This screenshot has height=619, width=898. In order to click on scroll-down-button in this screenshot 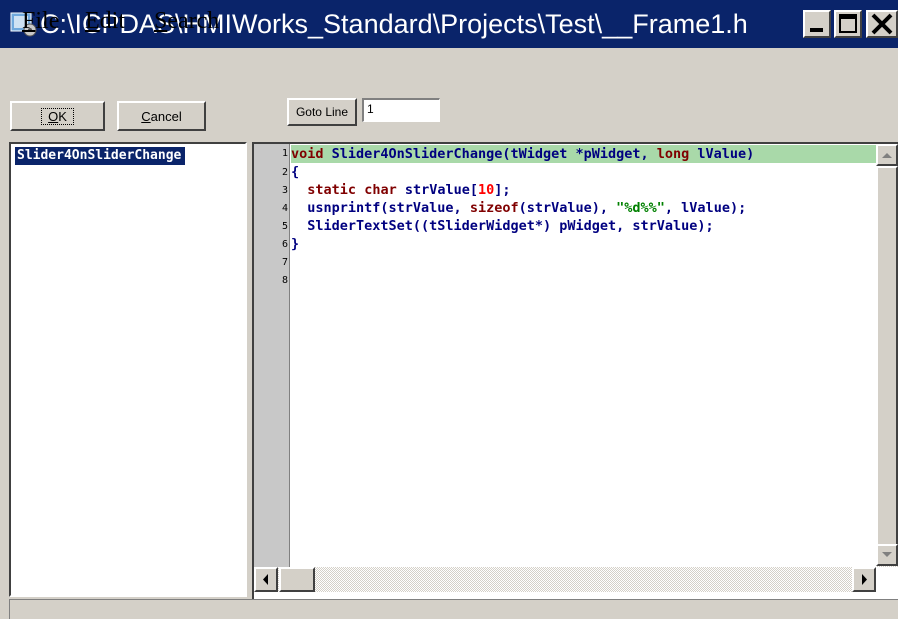, I will do `click(887, 555)`.